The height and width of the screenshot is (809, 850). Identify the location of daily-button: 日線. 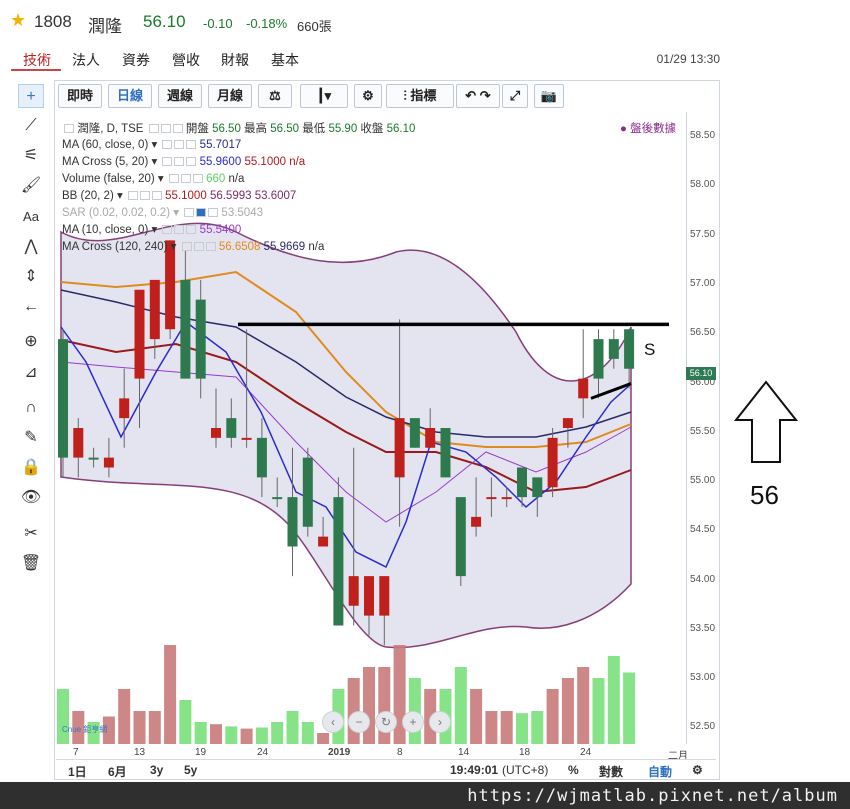
(130, 96).